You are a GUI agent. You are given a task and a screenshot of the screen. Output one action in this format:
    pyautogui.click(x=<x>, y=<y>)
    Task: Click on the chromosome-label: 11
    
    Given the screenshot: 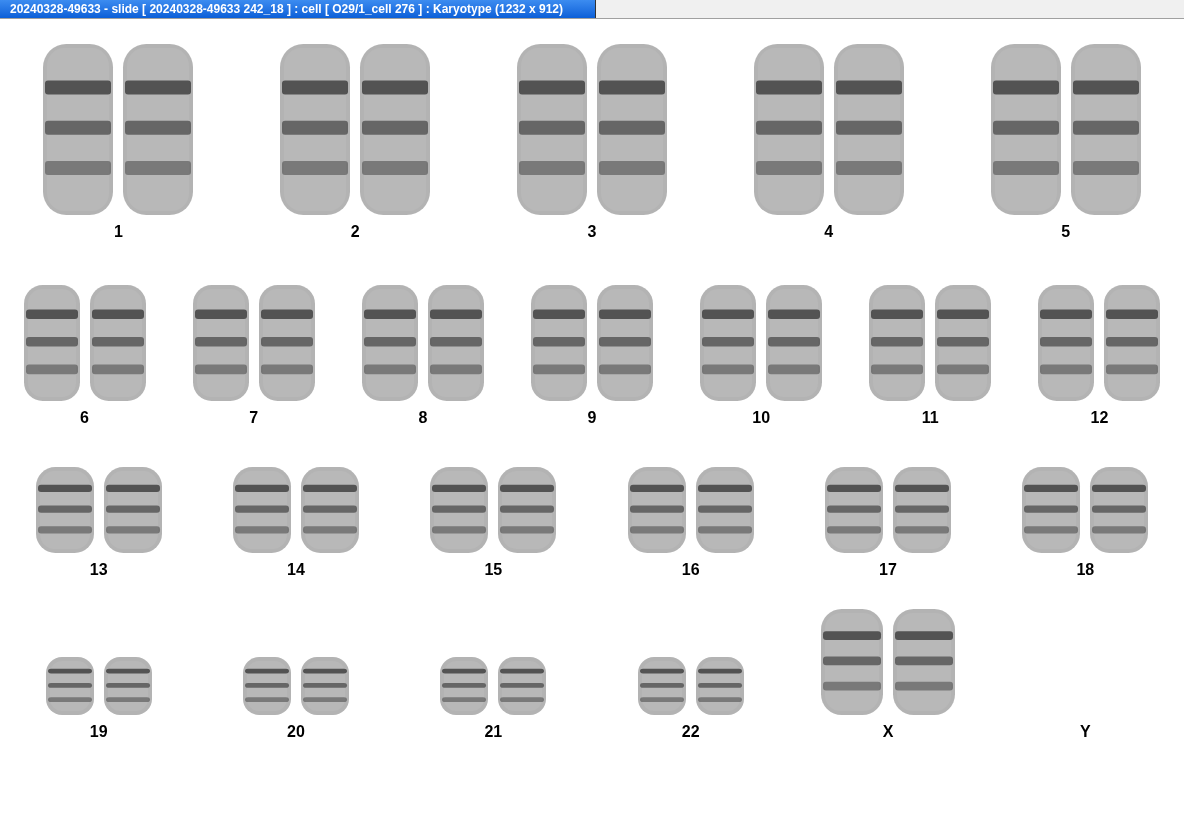 What is the action you would take?
    pyautogui.click(x=930, y=418)
    